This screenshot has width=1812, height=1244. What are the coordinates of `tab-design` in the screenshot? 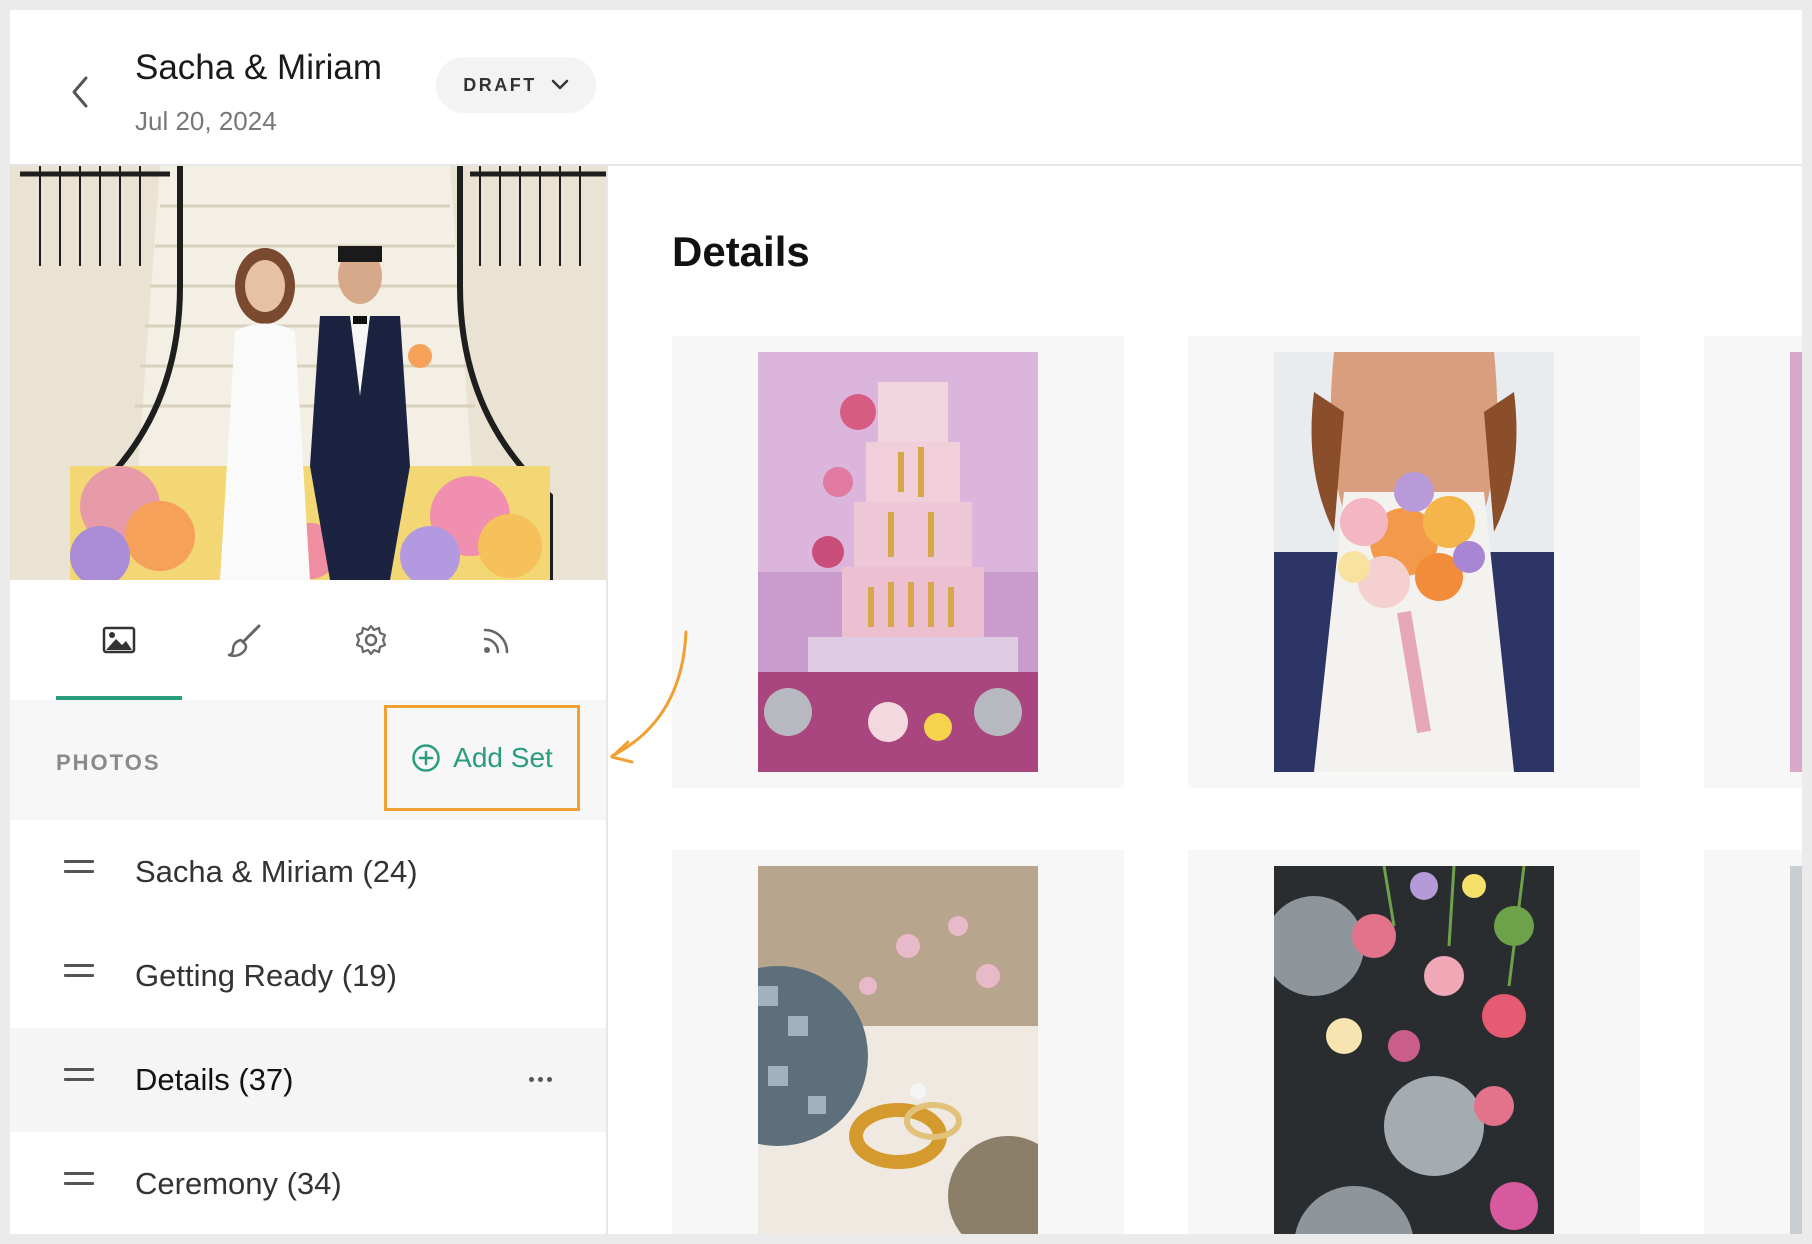 It's located at (245, 640).